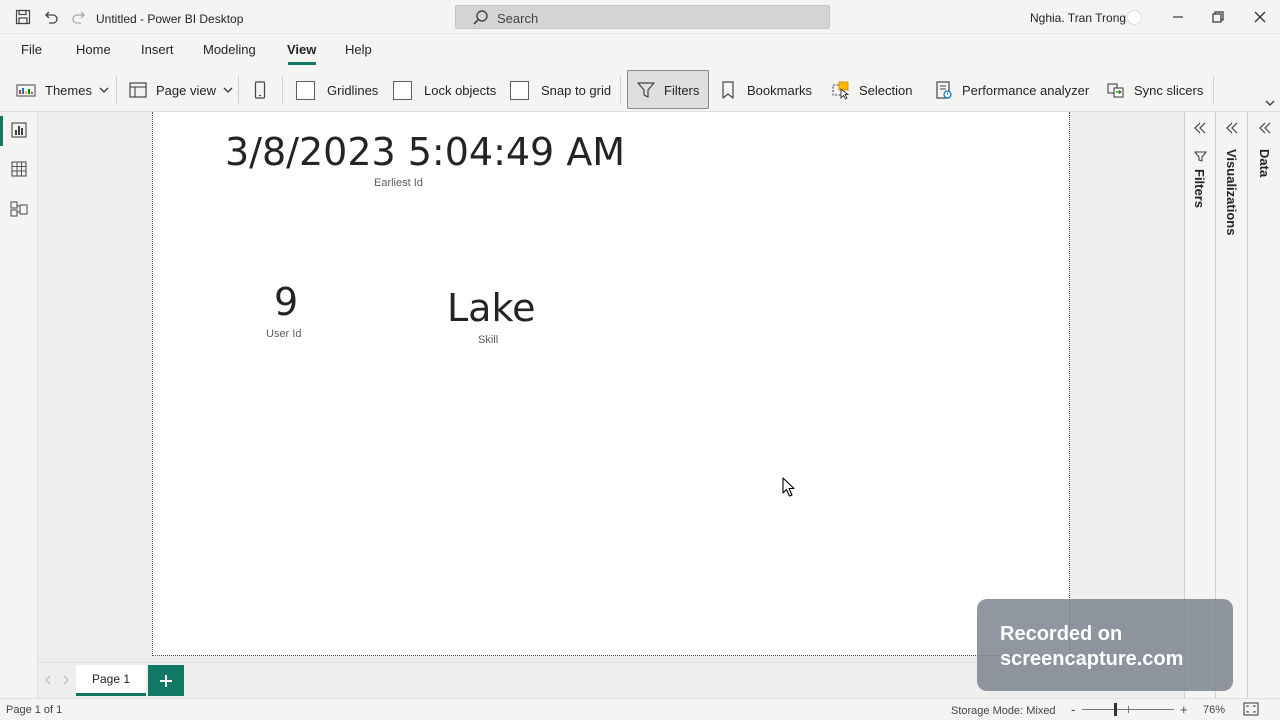  What do you see at coordinates (425, 152) in the screenshot?
I see `earliest-id-card-value: 3/8/2023 5:04:49 AM` at bounding box center [425, 152].